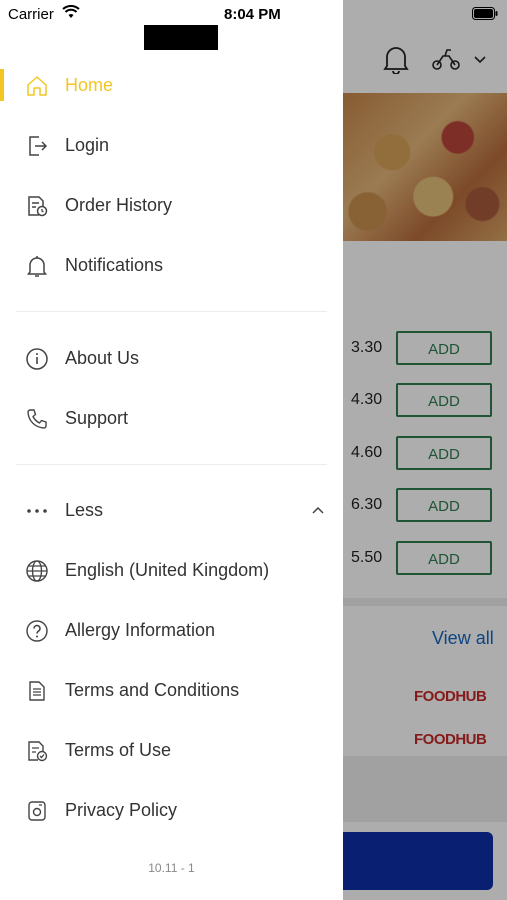 The width and height of the screenshot is (507, 900). Describe the element at coordinates (37, 266) in the screenshot. I see `bell-icon` at that location.